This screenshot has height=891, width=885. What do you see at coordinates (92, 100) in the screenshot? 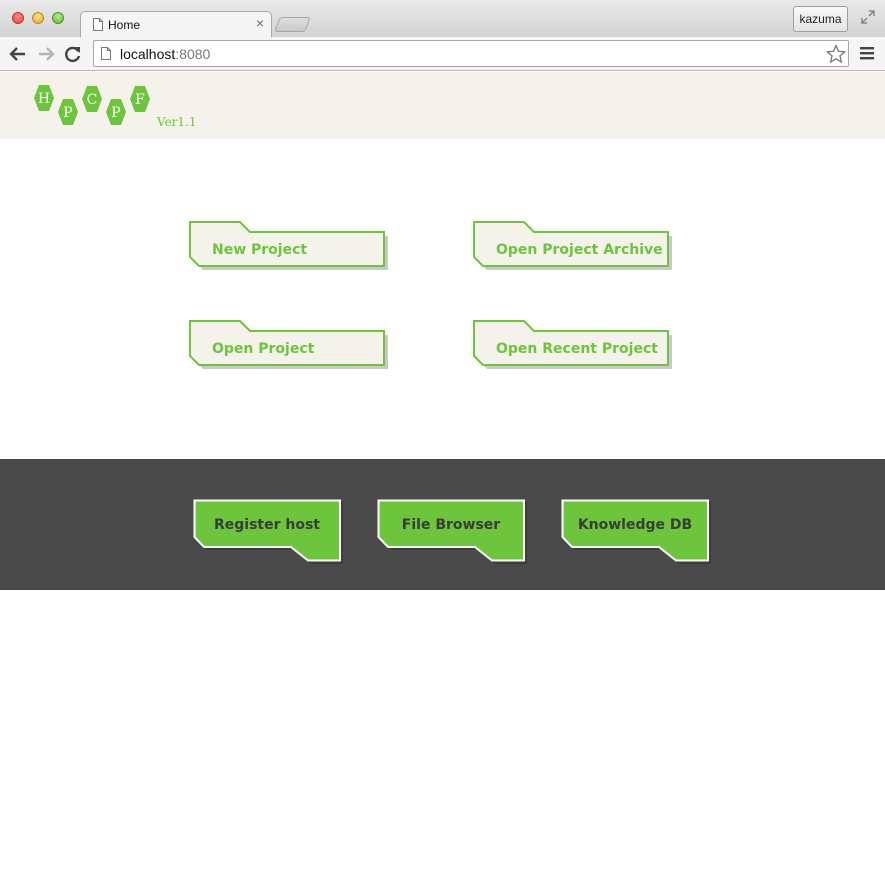
I see `logo-letter: C` at bounding box center [92, 100].